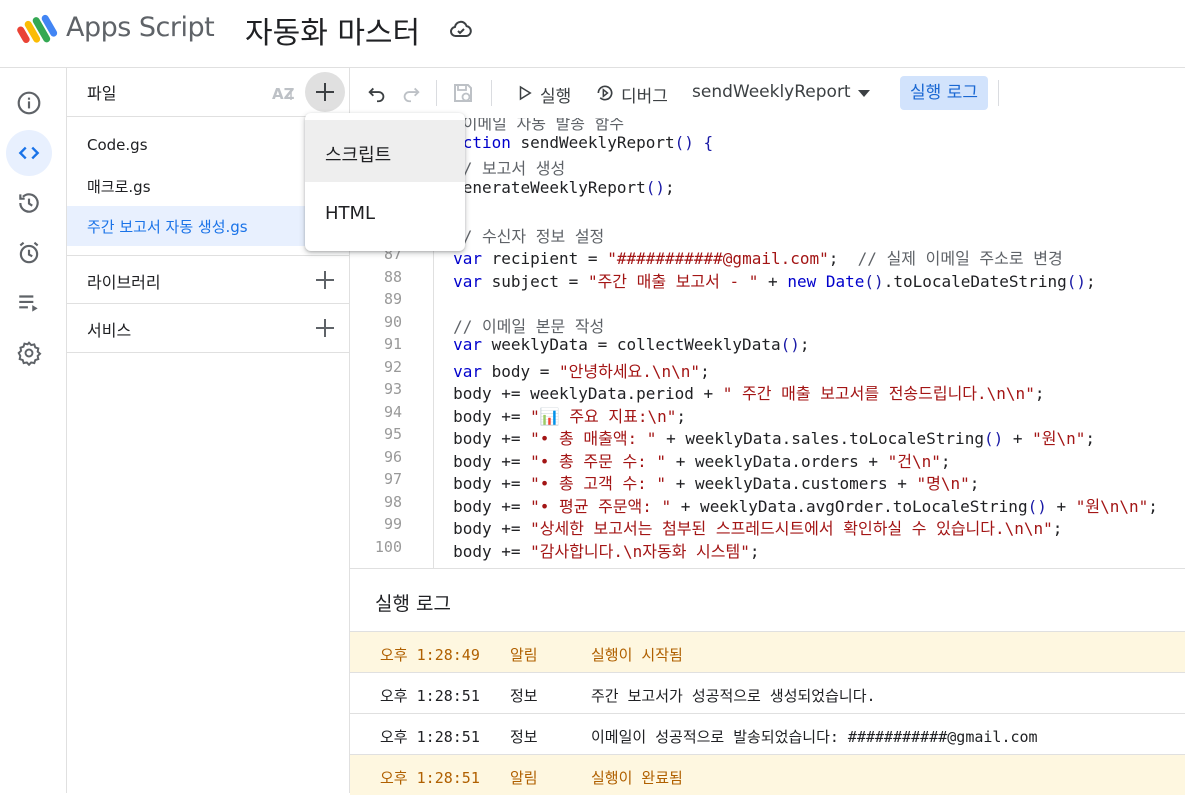 The height and width of the screenshot is (795, 1185). What do you see at coordinates (332, 30) in the screenshot?
I see `project-title: 자동화 마스터` at bounding box center [332, 30].